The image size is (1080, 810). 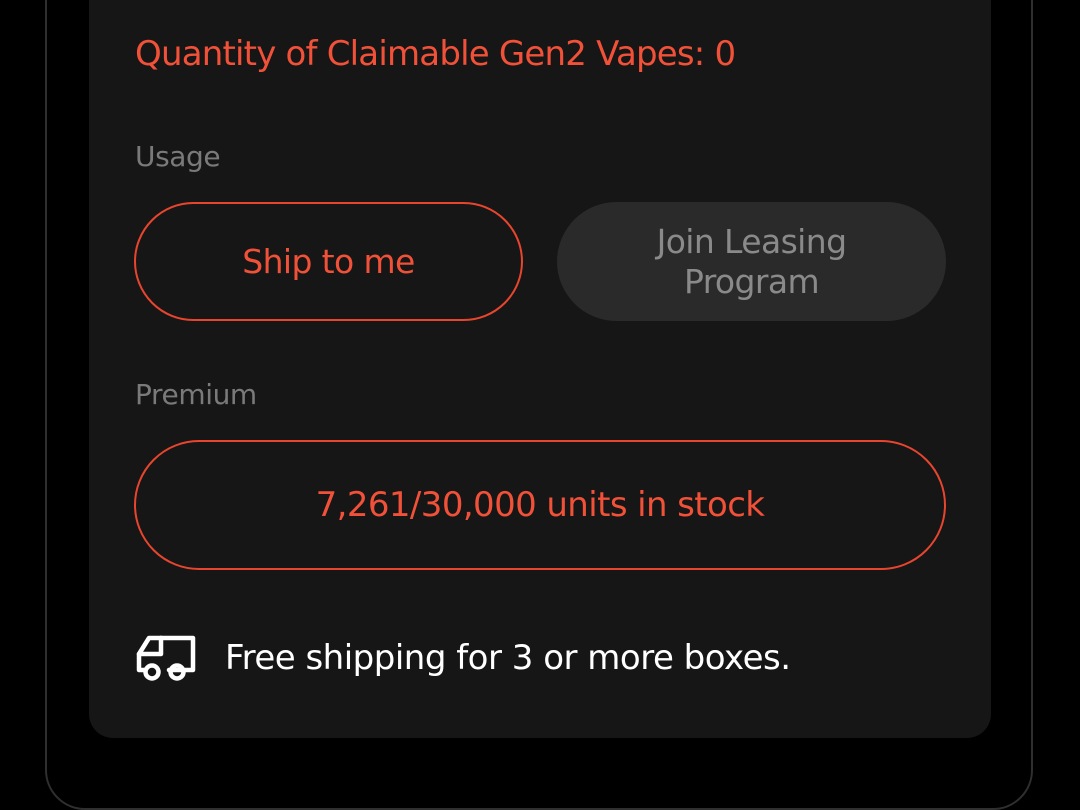 I want to click on claimable-quantity-text: Quantity of Claimable Gen2 Vapes: 0, so click(x=435, y=54).